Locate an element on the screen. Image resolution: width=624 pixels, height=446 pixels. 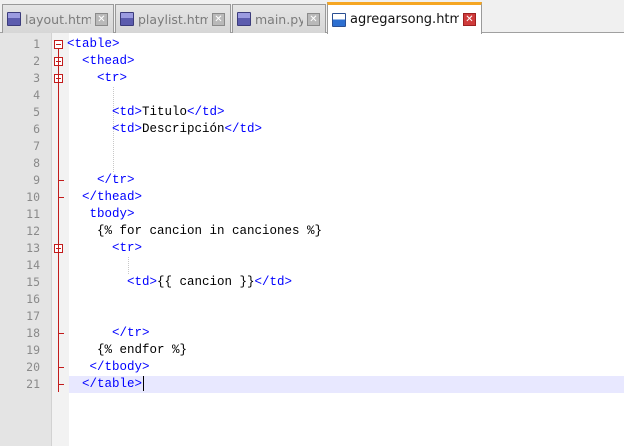
tab-playlist-html: playlist.html ✕ is located at coordinates (173, 18).